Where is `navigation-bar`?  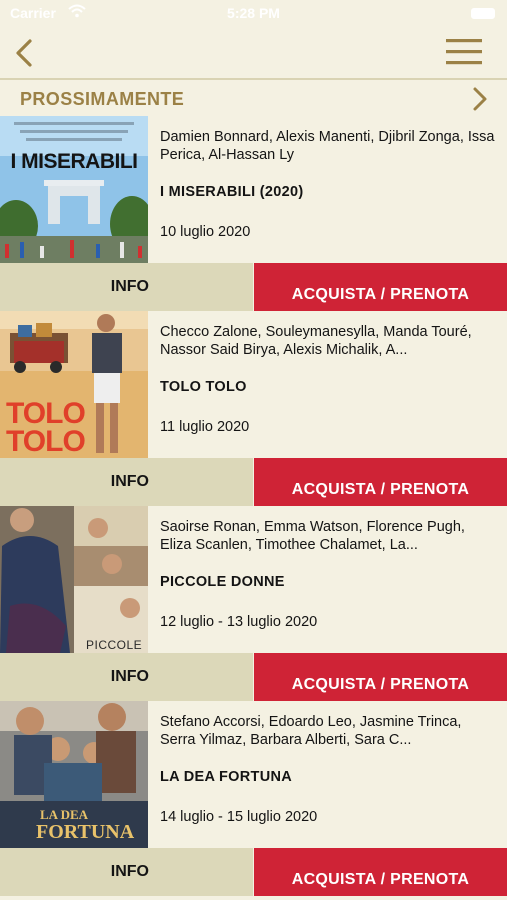
navigation-bar is located at coordinates (253, 54).